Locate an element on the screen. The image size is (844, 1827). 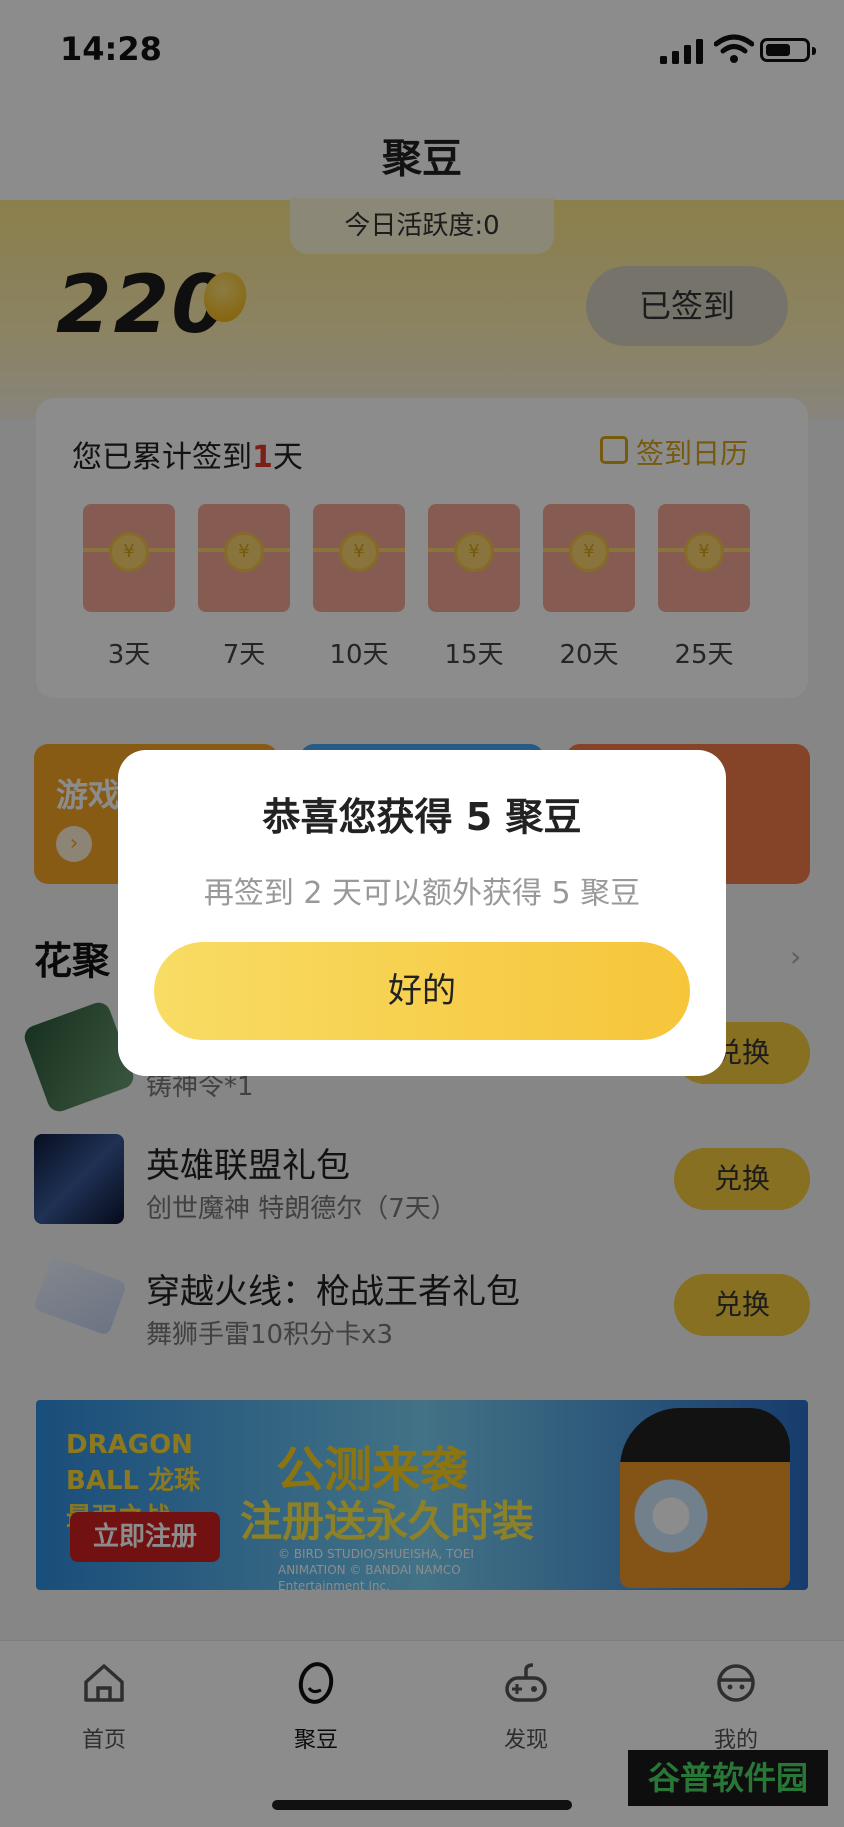
dialog-title: 恭喜您获得 5 聚豆 is located at coordinates (422, 817).